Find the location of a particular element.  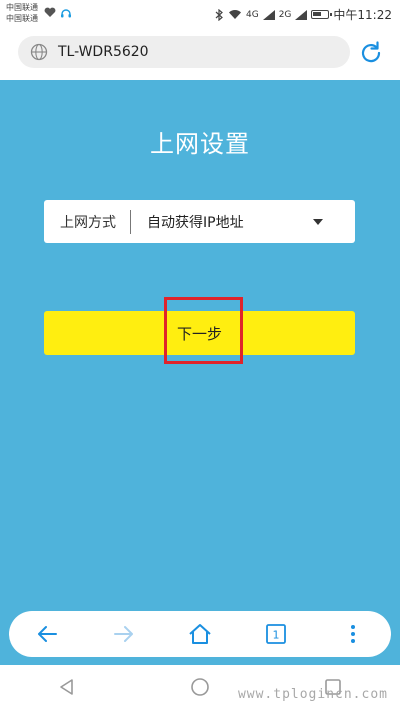

browser-toolbar: 1 is located at coordinates (200, 634).